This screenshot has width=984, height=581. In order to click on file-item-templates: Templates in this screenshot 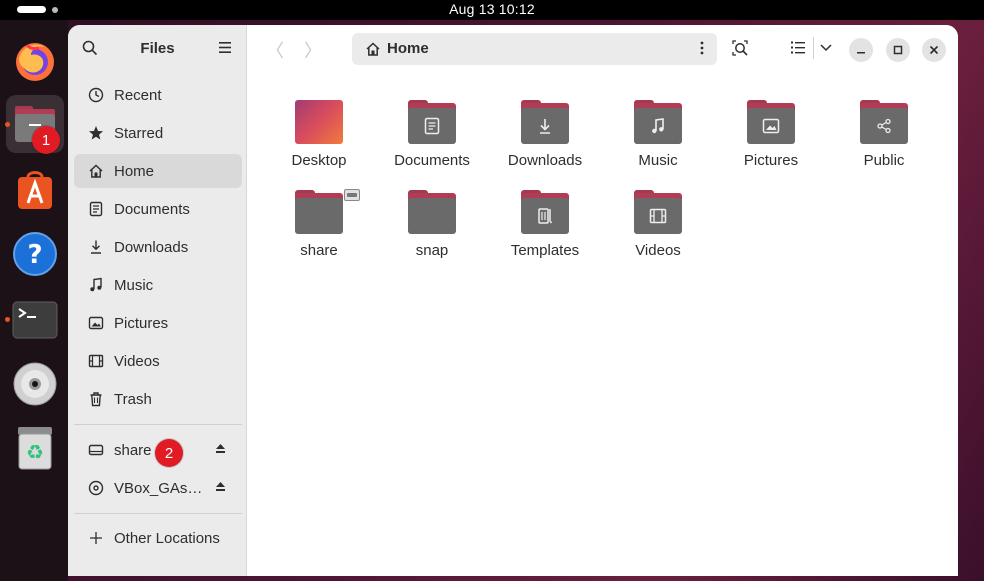, I will do `click(545, 231)`.